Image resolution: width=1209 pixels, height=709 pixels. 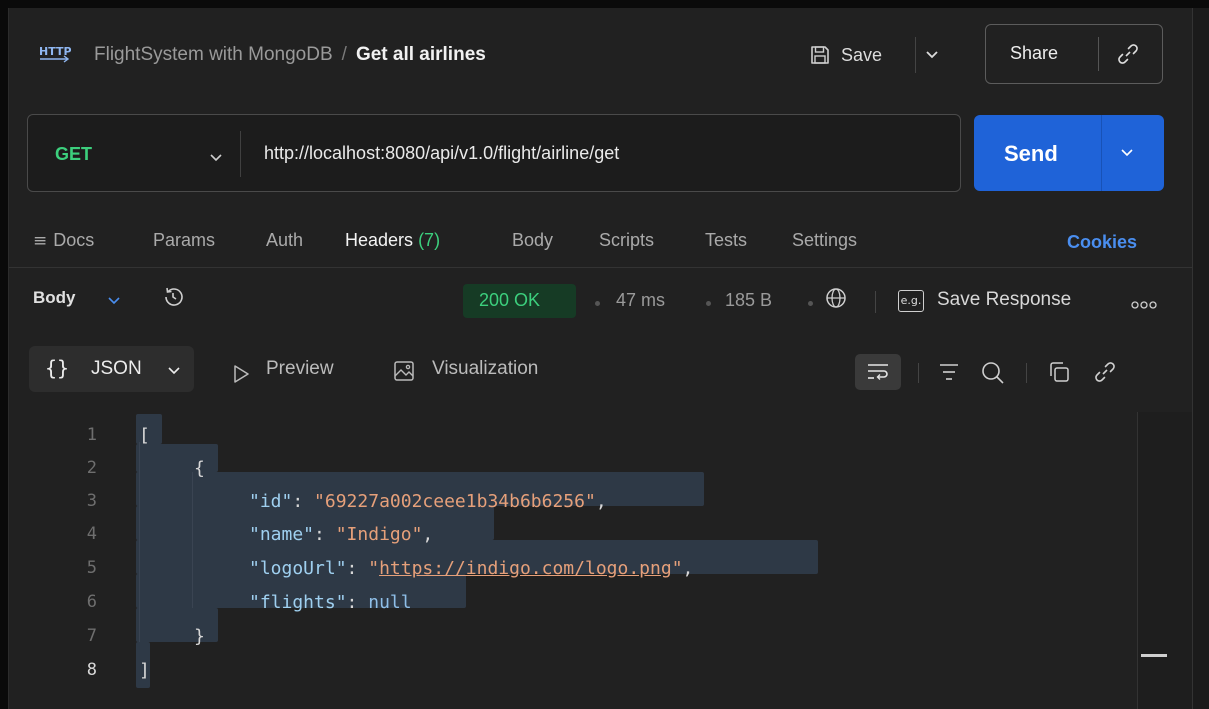 What do you see at coordinates (57, 368) in the screenshot?
I see `braces-icon: {}` at bounding box center [57, 368].